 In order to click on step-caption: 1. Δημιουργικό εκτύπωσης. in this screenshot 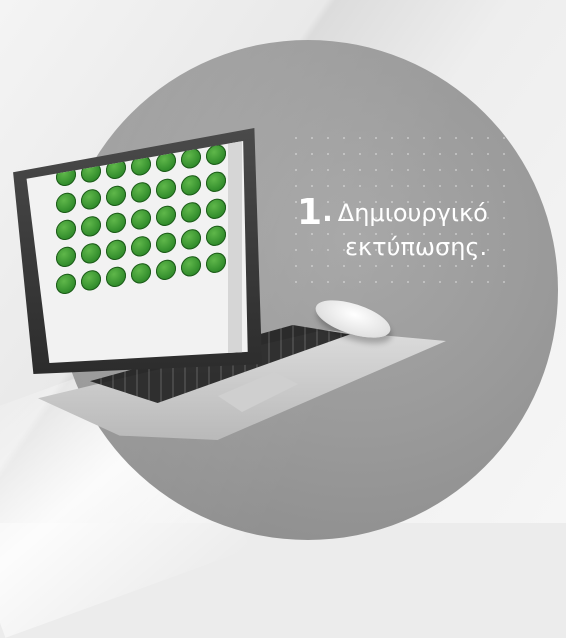, I will do `click(392, 227)`.